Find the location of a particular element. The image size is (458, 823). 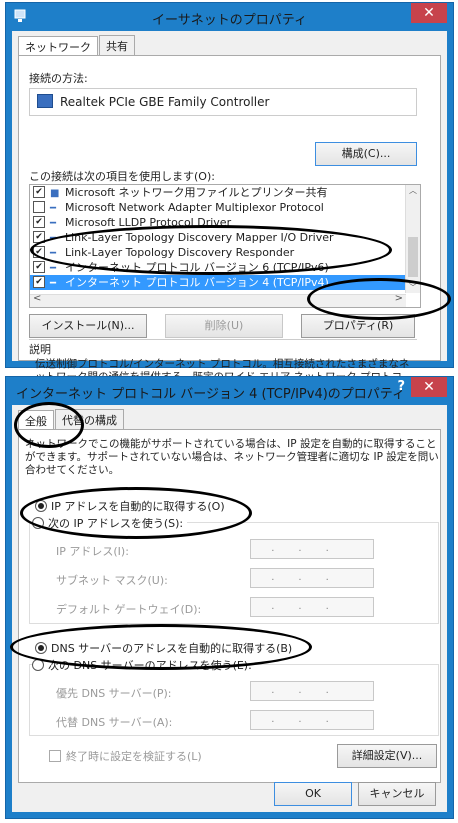

list-item-label: Microsoft ネットワーク用ファイルとプリンター共有 is located at coordinates (196, 192).